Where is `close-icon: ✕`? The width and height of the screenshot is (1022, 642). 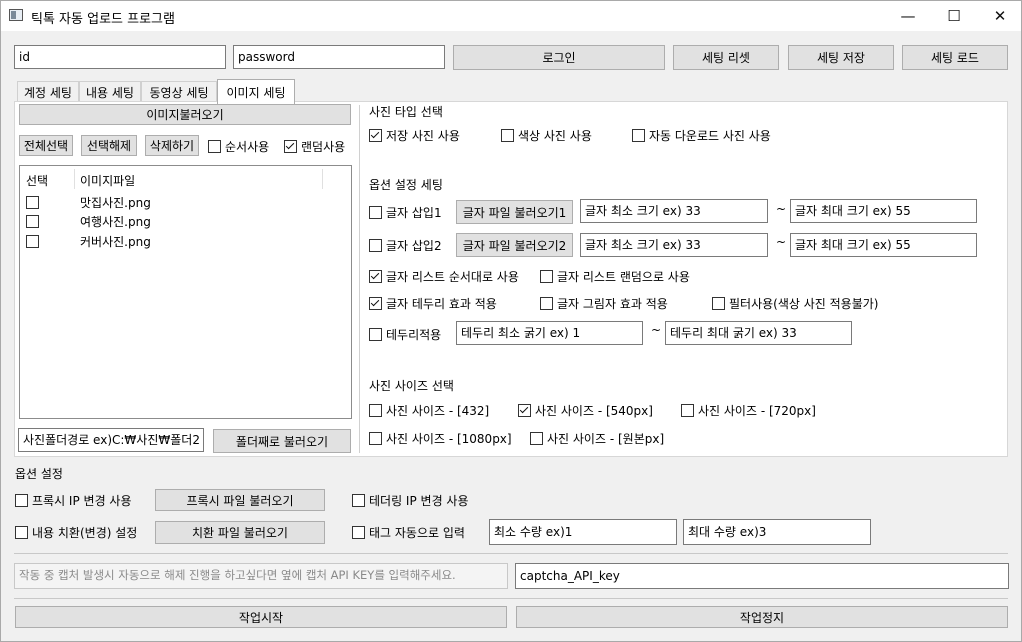
close-icon: ✕ is located at coordinates (999, 16).